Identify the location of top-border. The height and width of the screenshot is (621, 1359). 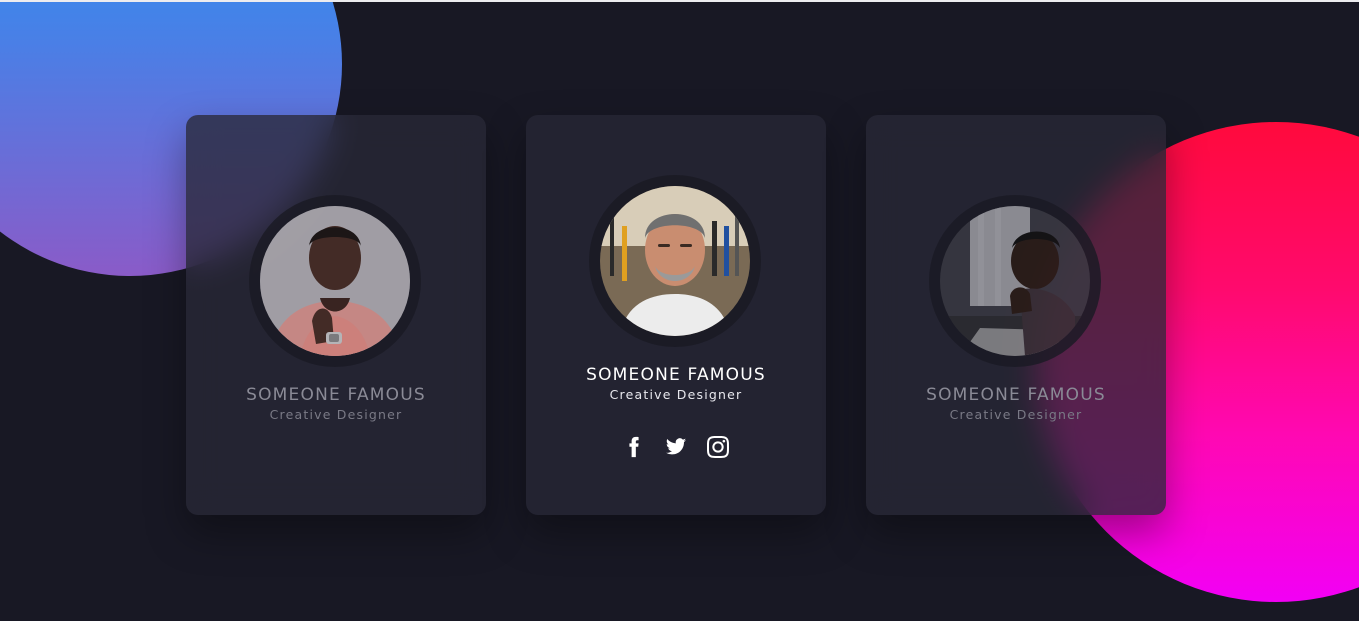
(679, 1).